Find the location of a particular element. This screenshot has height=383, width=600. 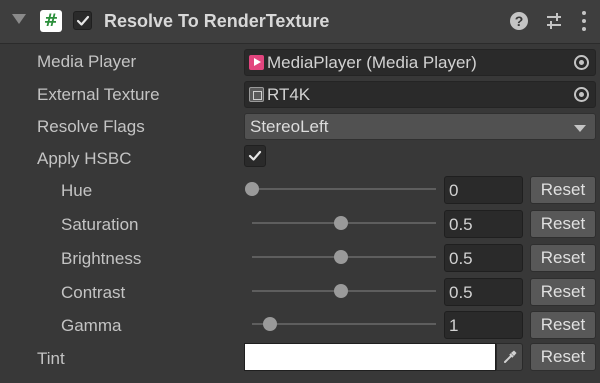

hue-value: 0 is located at coordinates (454, 190).